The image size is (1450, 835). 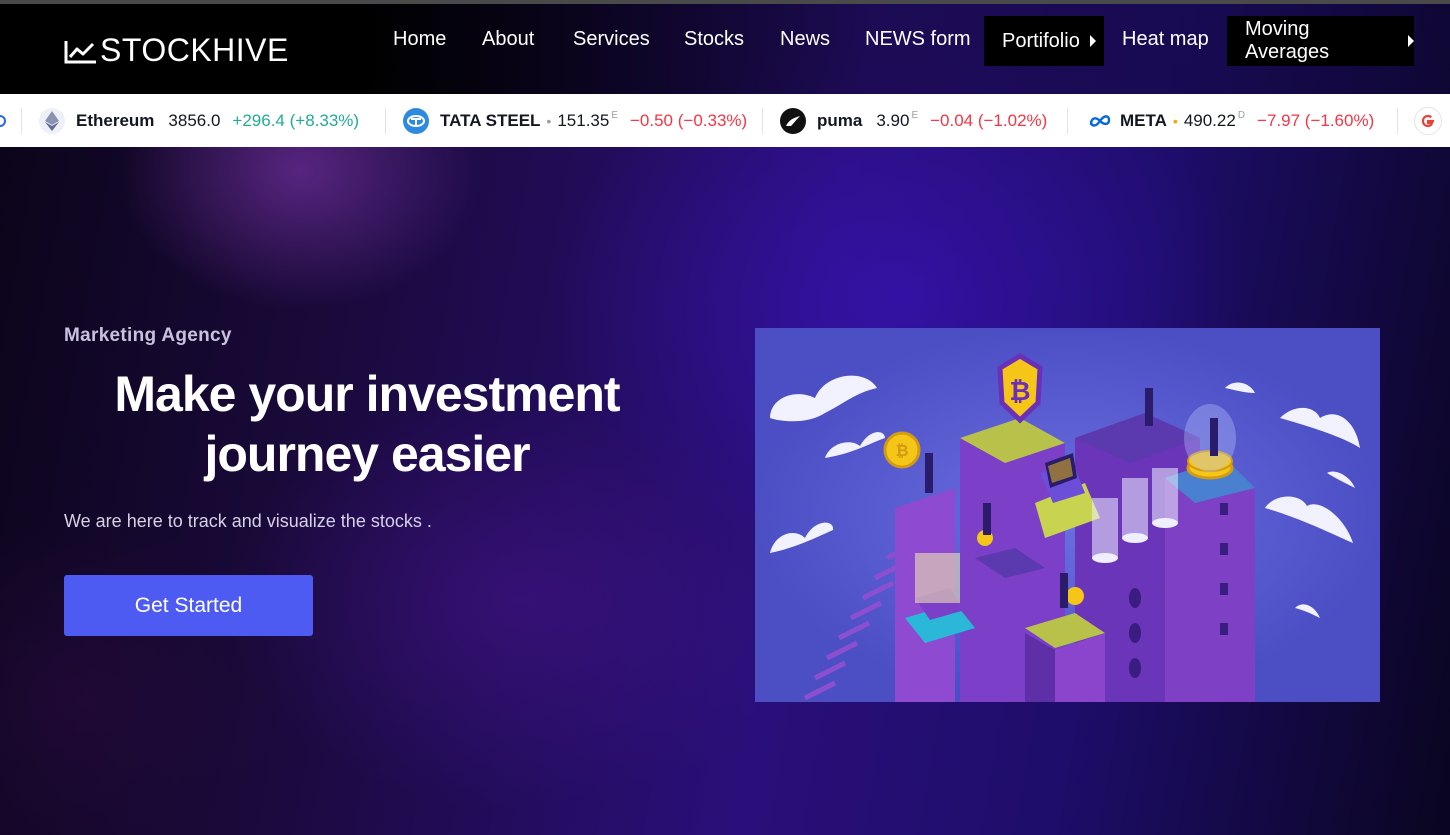 I want to click on ticker-change: −7.97 (−1.60%), so click(x=1316, y=120).